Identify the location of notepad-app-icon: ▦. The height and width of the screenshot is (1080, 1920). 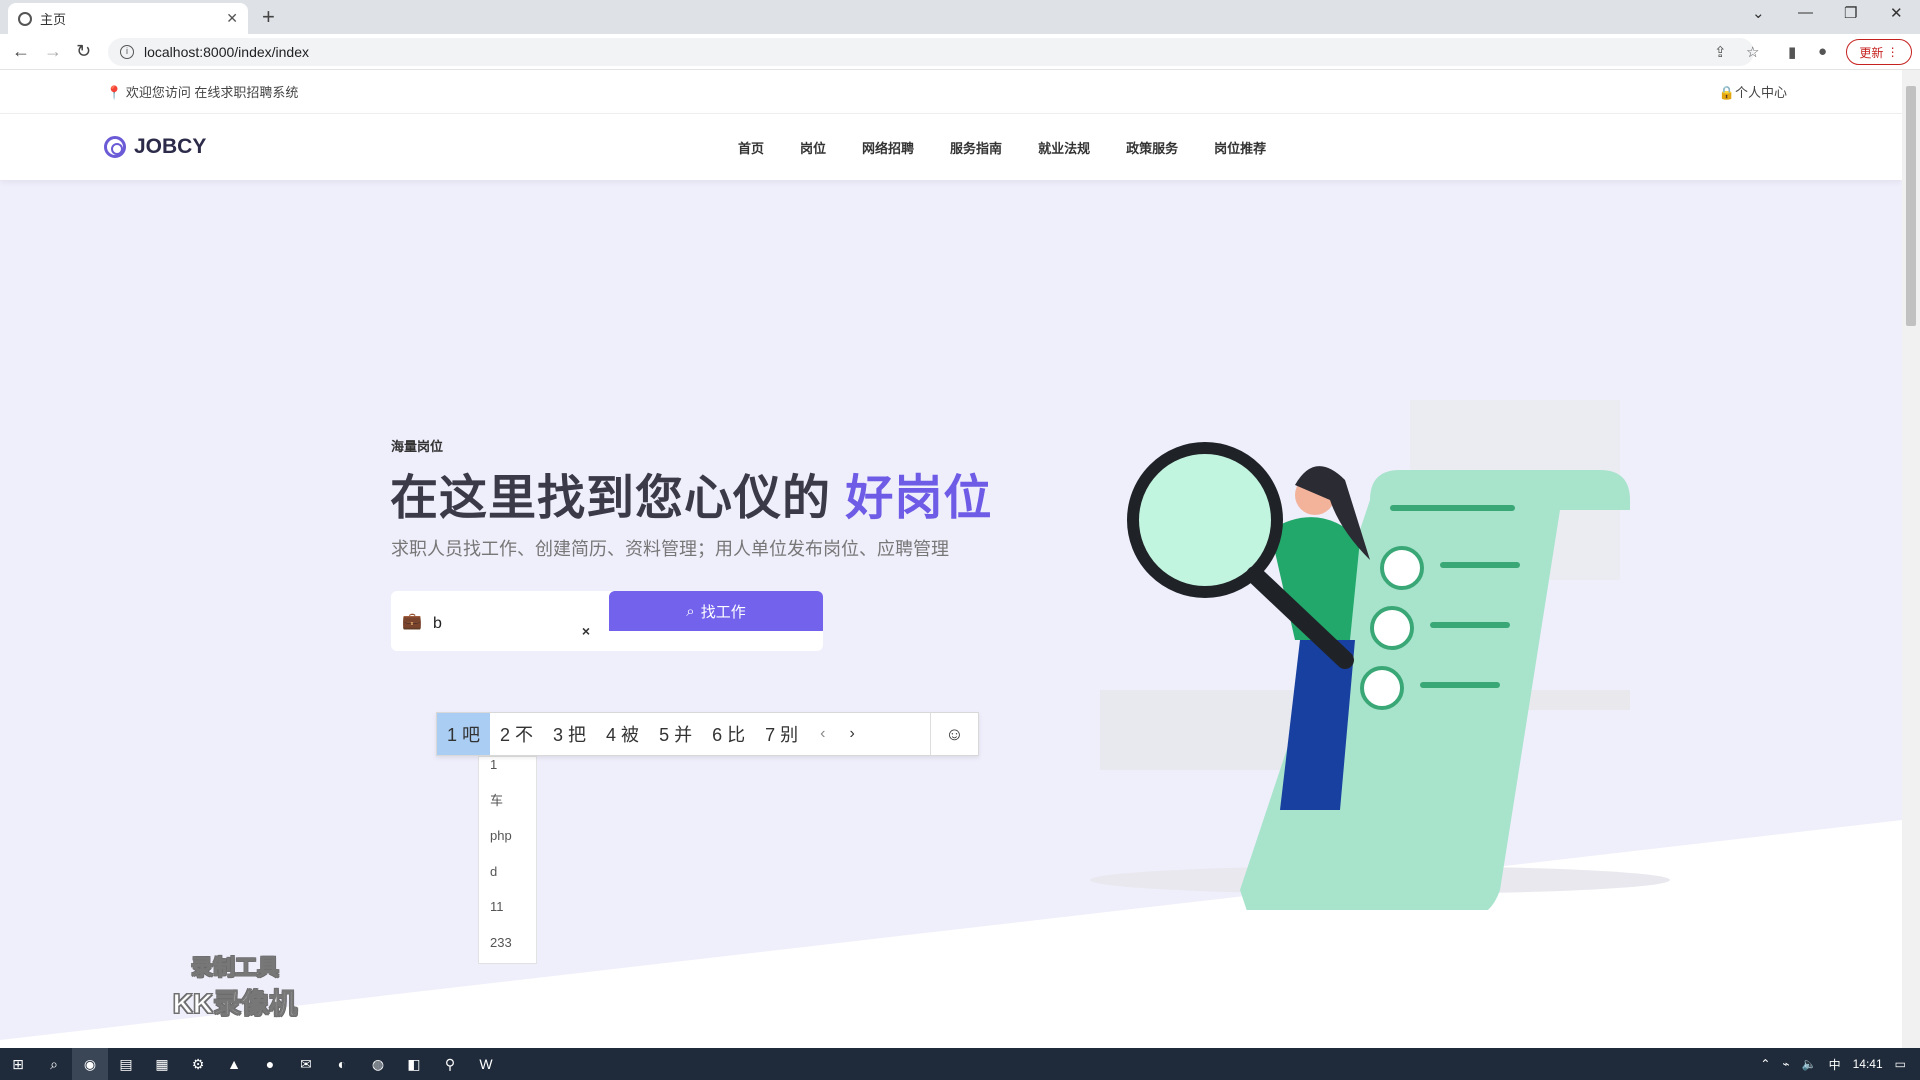
(162, 1064).